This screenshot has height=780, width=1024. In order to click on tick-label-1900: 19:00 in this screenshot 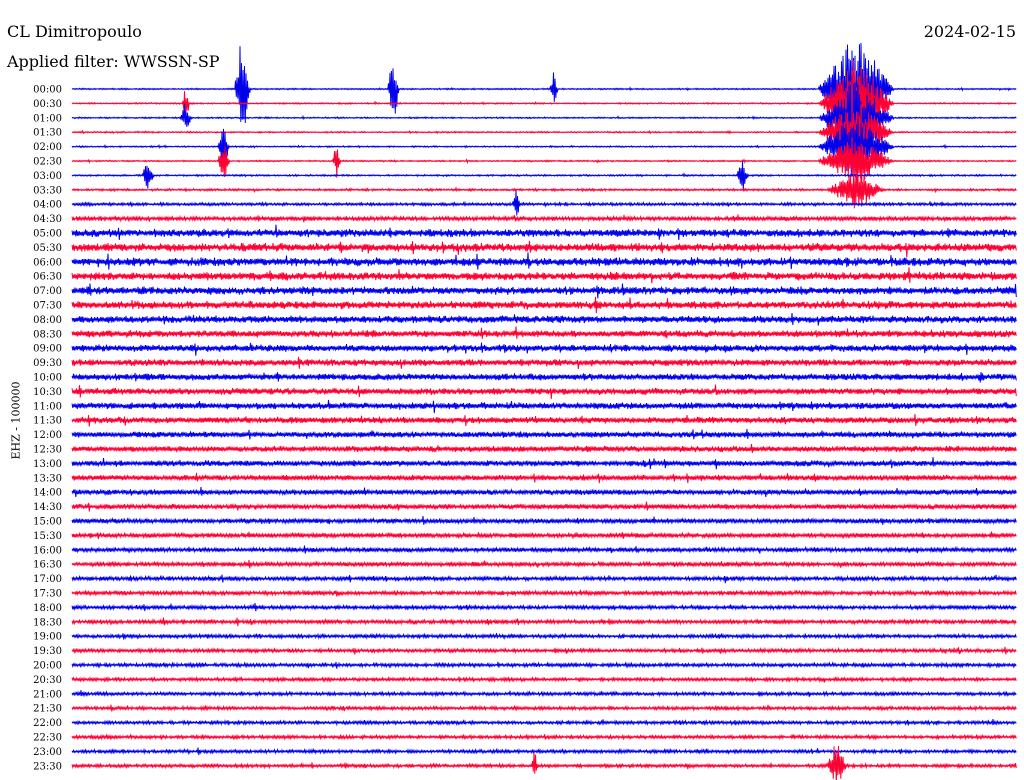, I will do `click(47, 637)`.